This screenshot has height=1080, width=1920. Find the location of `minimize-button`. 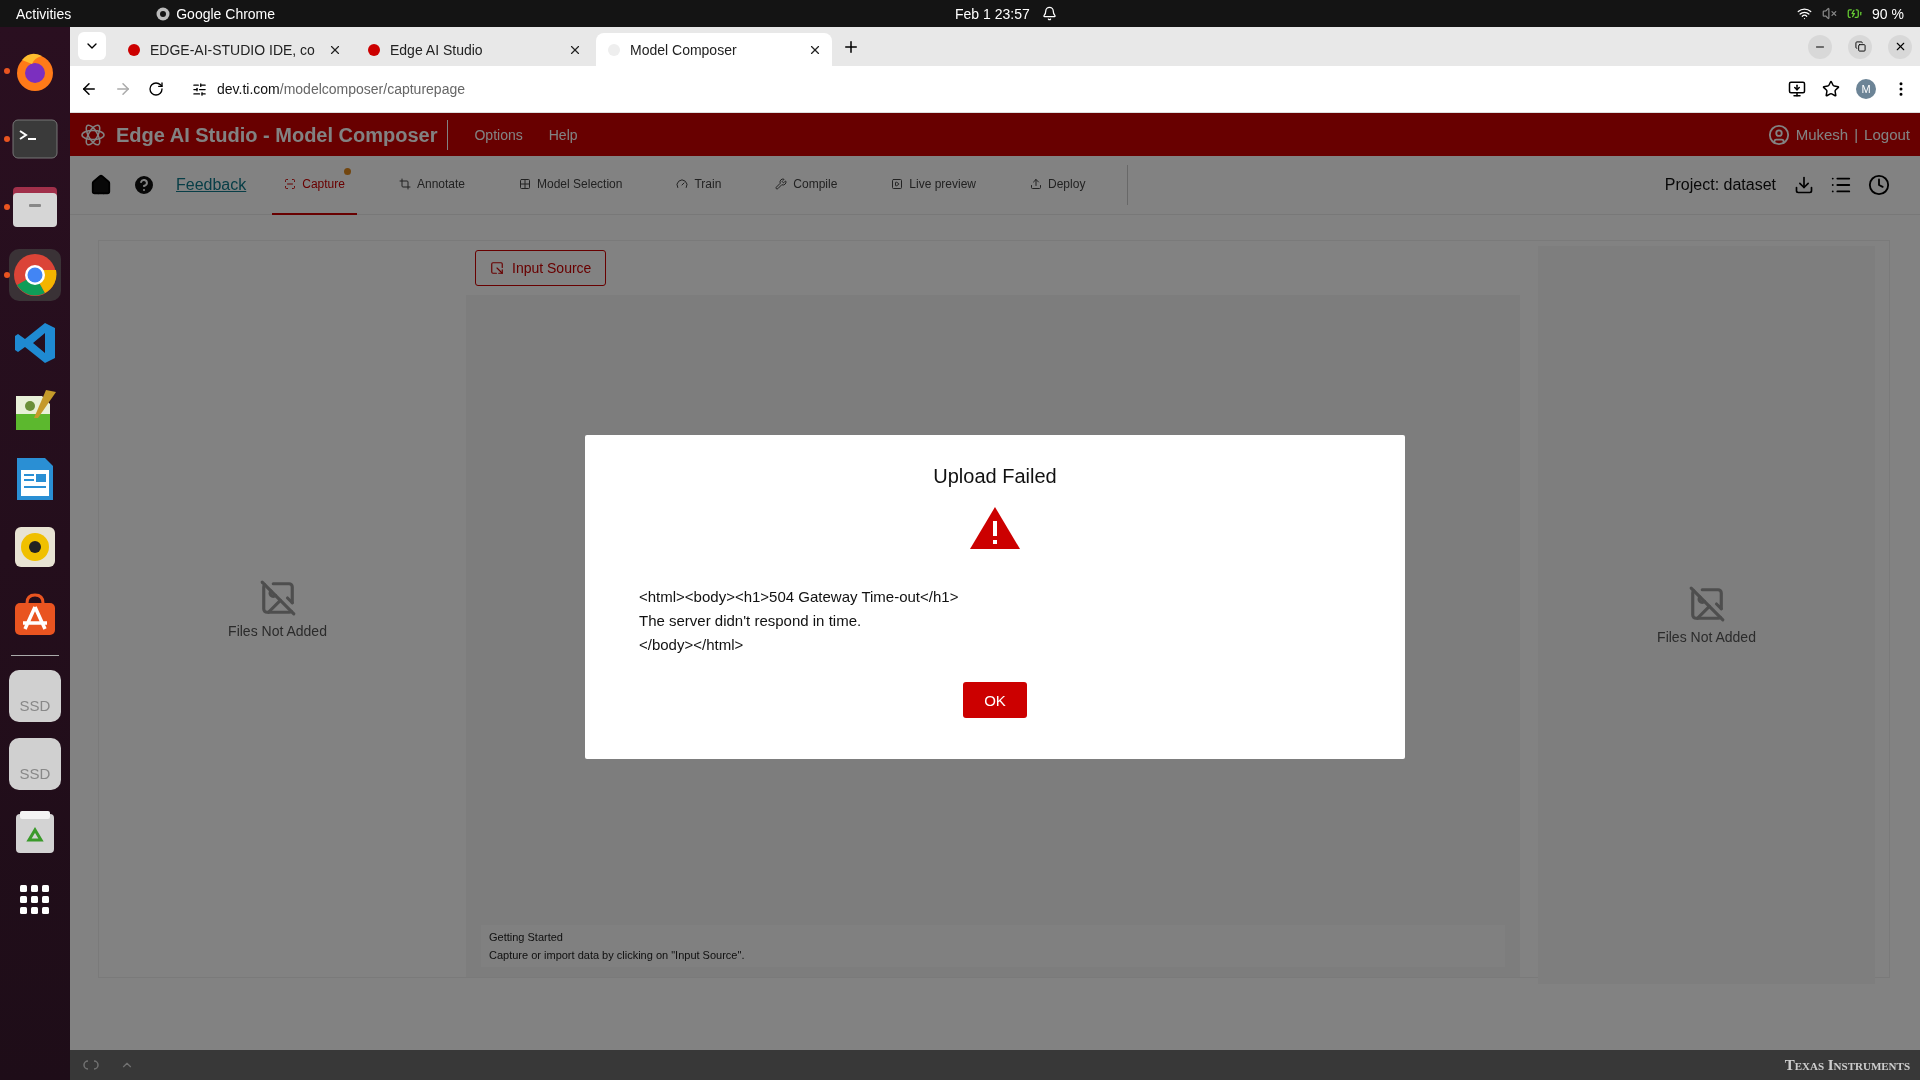

minimize-button is located at coordinates (1820, 46).